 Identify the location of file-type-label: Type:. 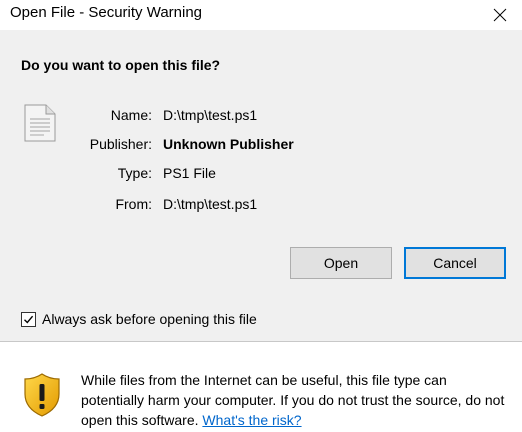
(134, 173).